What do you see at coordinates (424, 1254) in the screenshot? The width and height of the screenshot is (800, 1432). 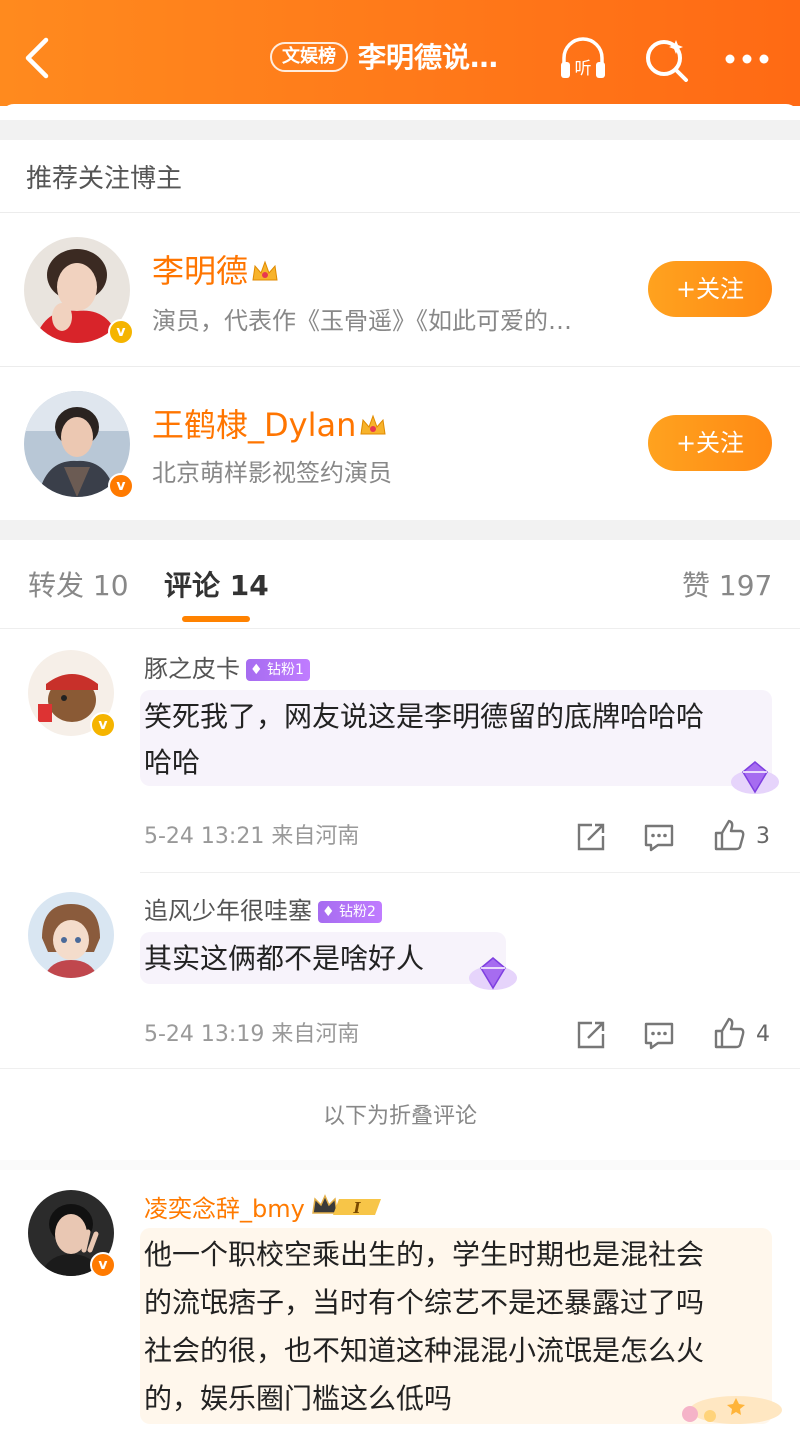 I see `comment-text-line: 他一个职校空乘出生的，学生时期也是混社会` at bounding box center [424, 1254].